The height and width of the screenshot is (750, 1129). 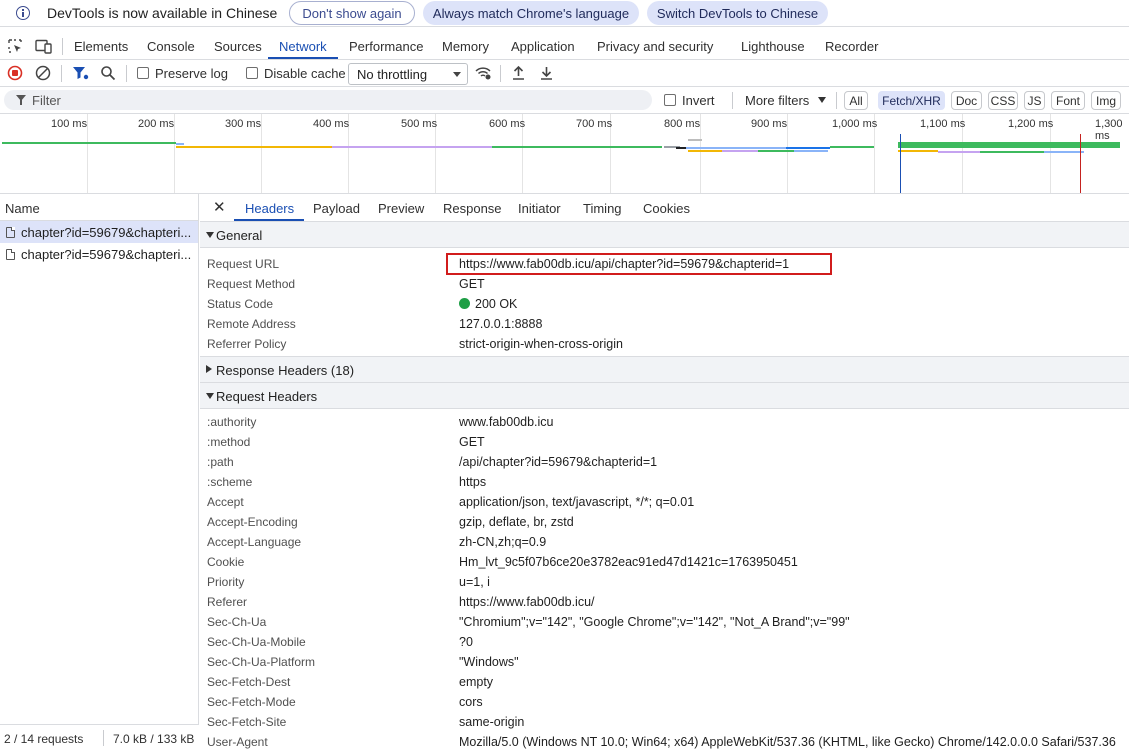 I want to click on tab-headers: Headers, so click(x=269, y=208).